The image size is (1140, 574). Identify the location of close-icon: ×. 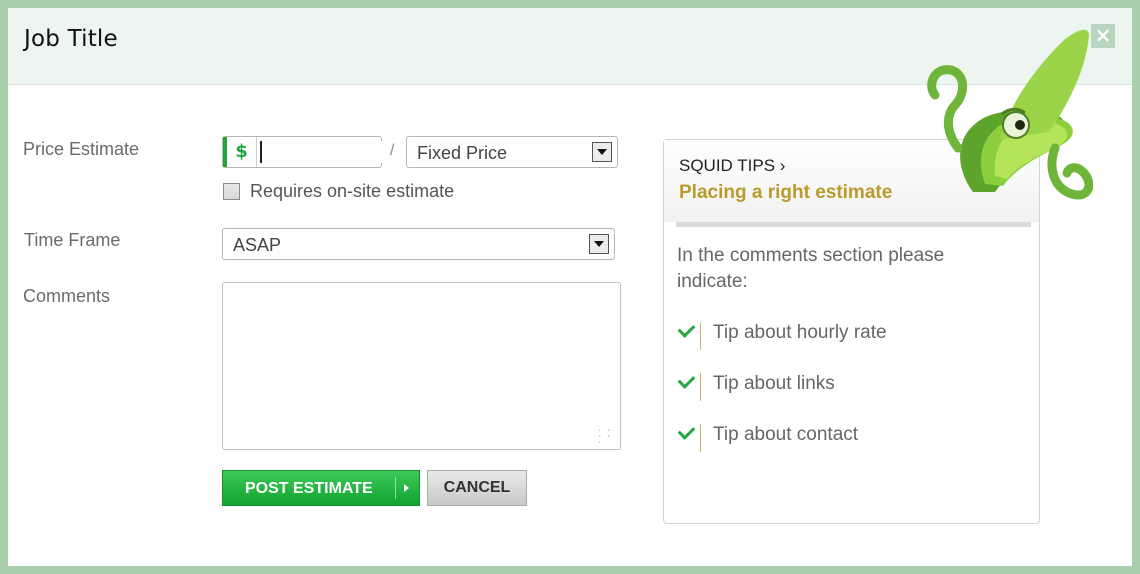
(1103, 35).